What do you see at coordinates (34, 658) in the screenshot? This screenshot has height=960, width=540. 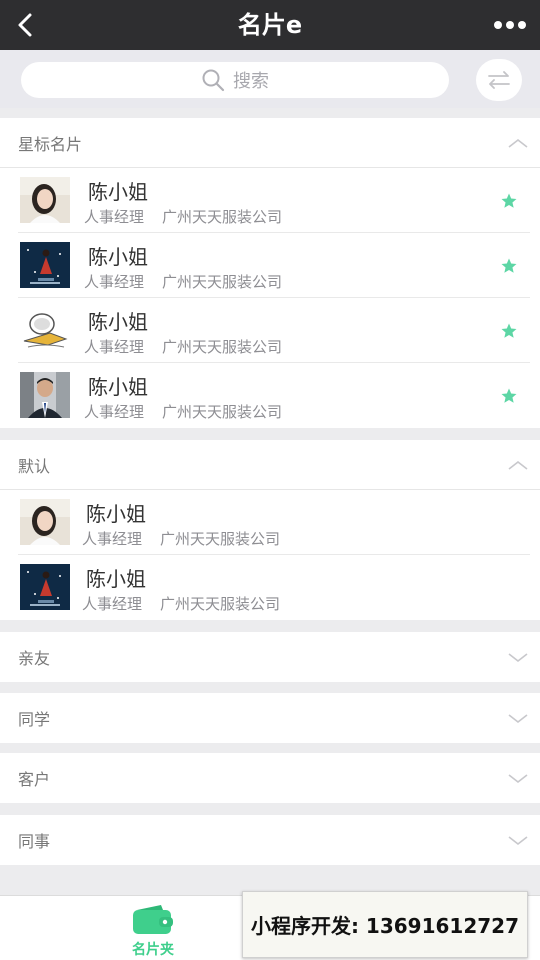 I see `section-title: 亲友` at bounding box center [34, 658].